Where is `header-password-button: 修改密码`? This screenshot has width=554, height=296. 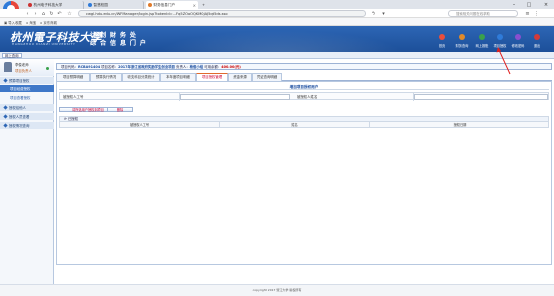 header-password-button: 修改密码 is located at coordinates (518, 39).